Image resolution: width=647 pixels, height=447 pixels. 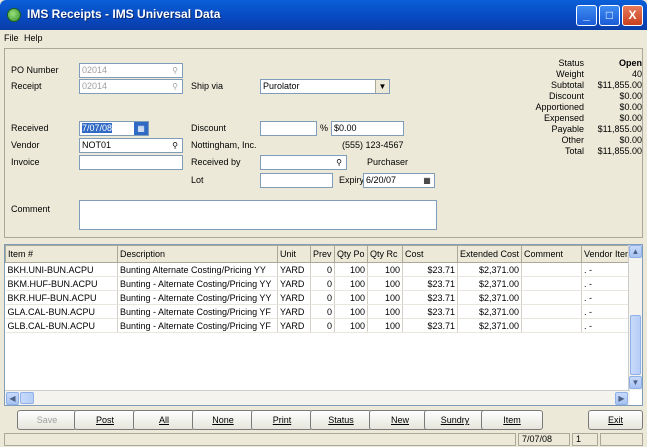 I want to click on menu-help: Help, so click(x=33, y=38).